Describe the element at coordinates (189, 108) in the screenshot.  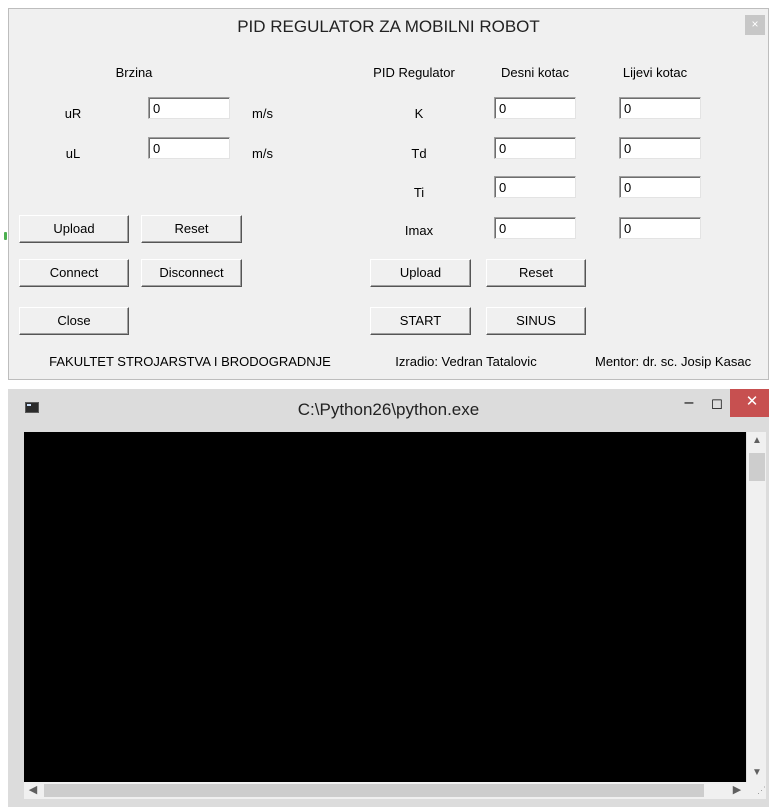
I see `uR-input` at that location.